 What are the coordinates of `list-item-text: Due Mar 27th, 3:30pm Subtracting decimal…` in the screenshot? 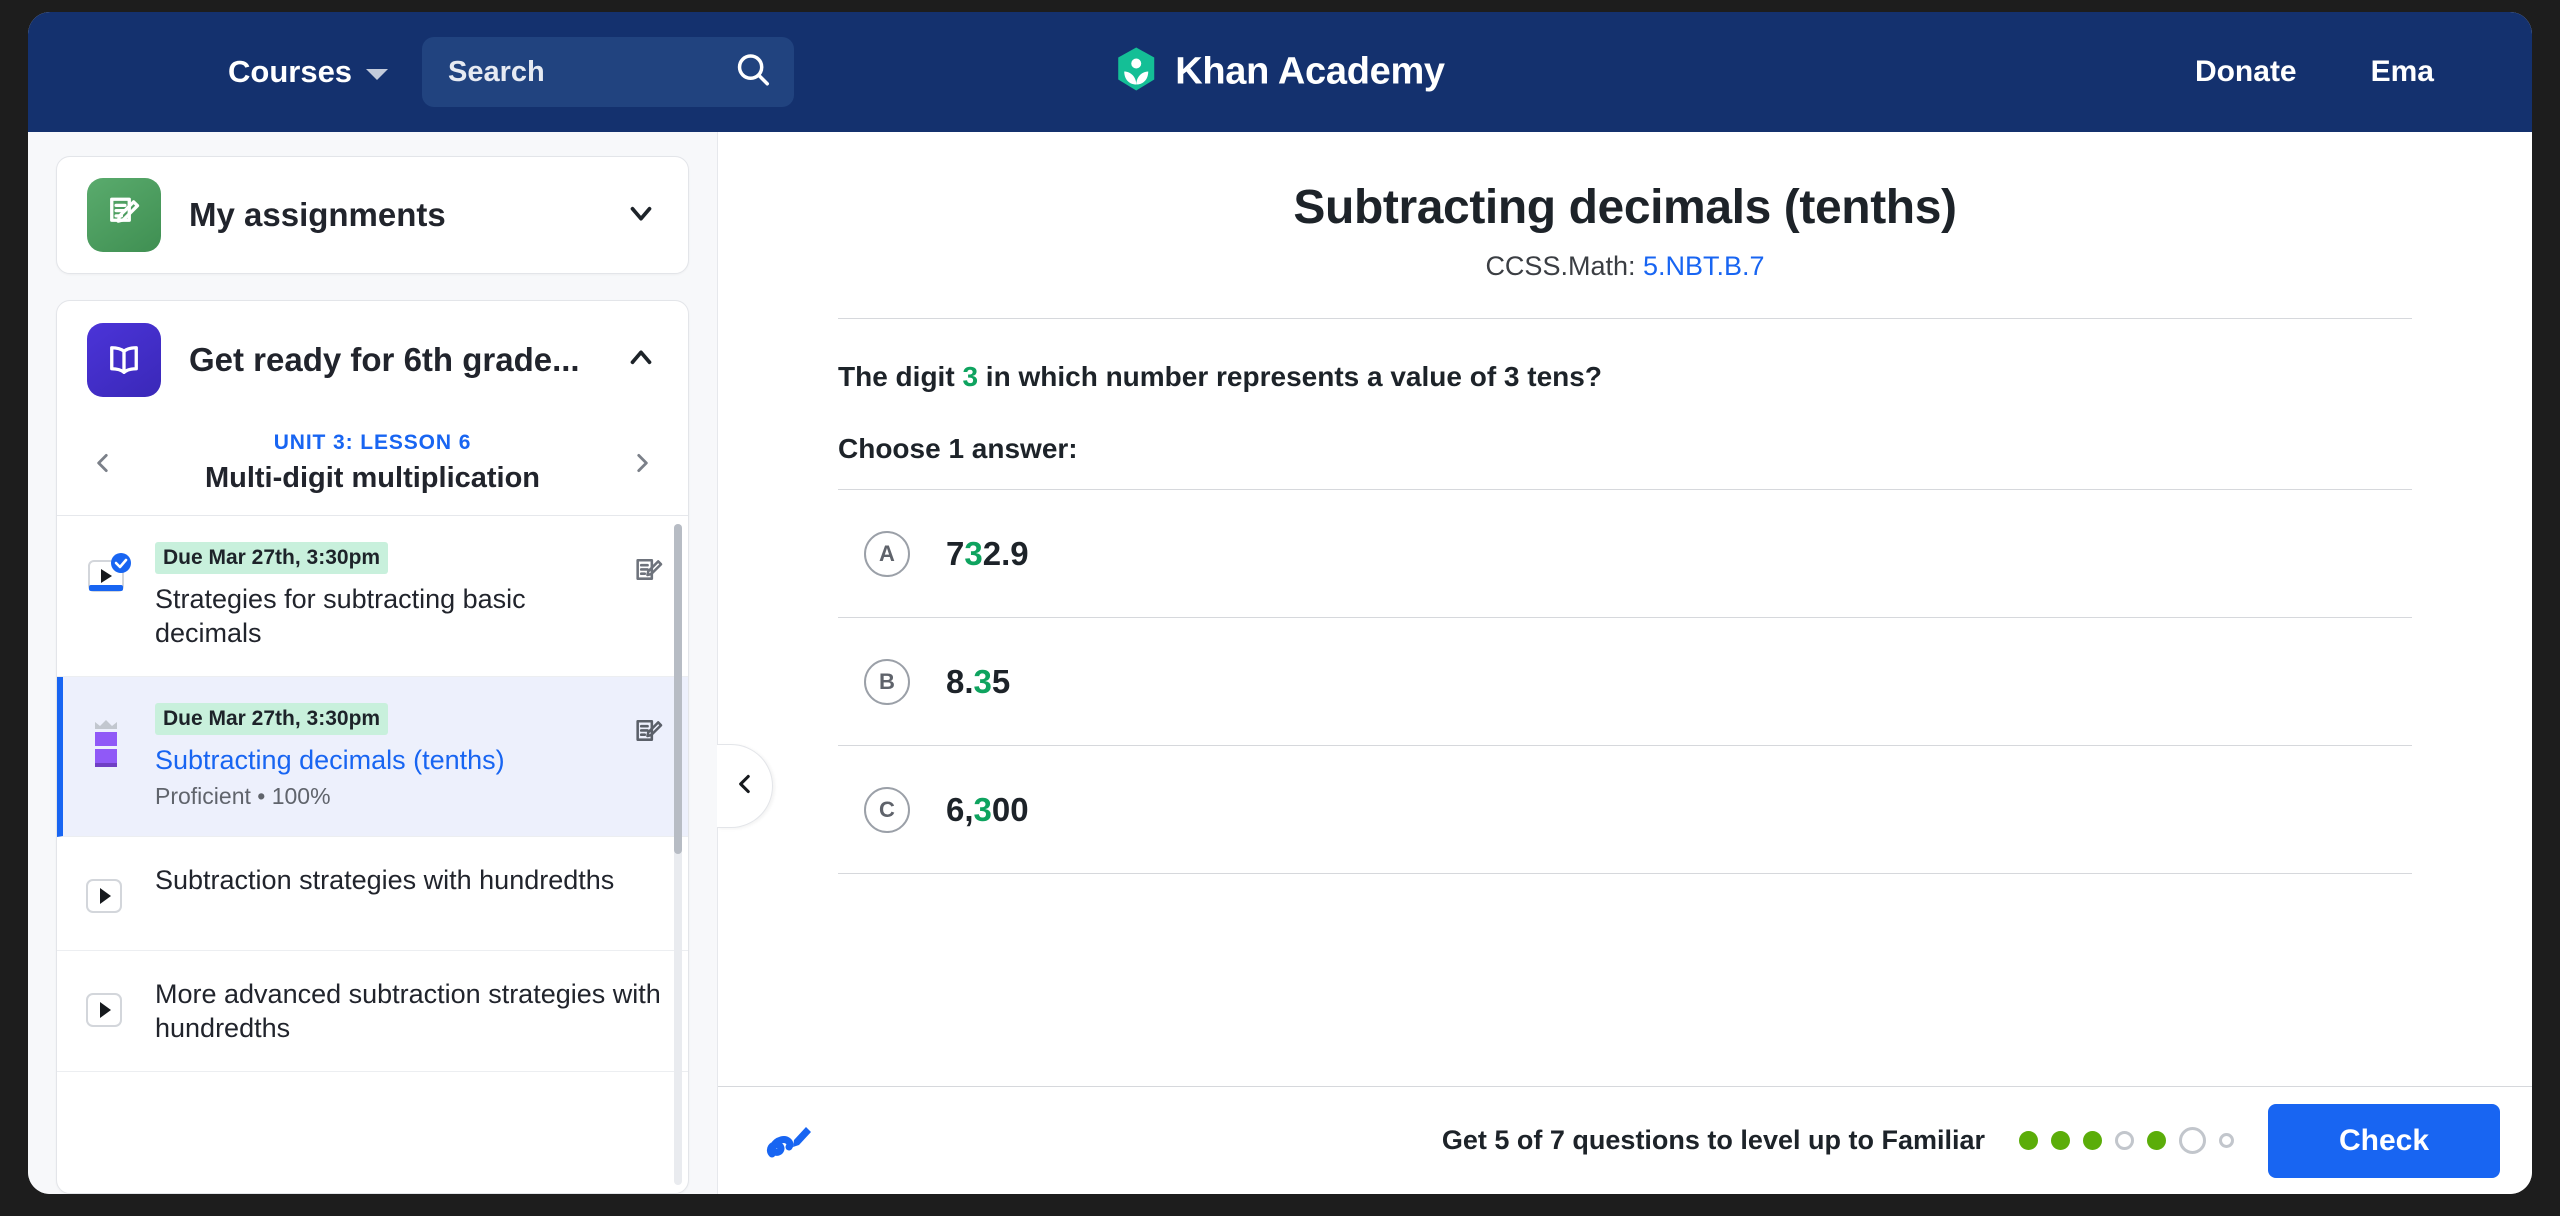 It's located at (386, 756).